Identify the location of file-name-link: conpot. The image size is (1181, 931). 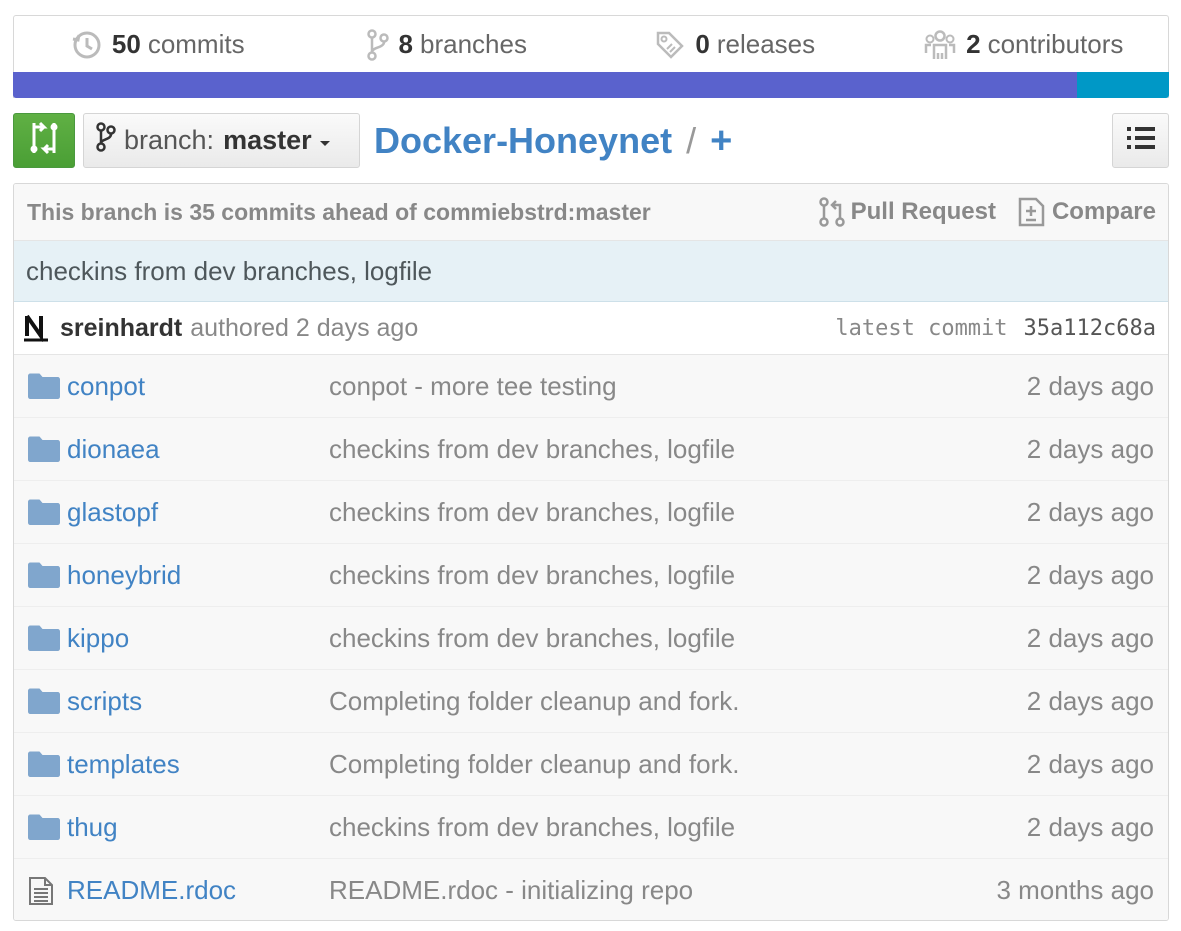
(198, 386).